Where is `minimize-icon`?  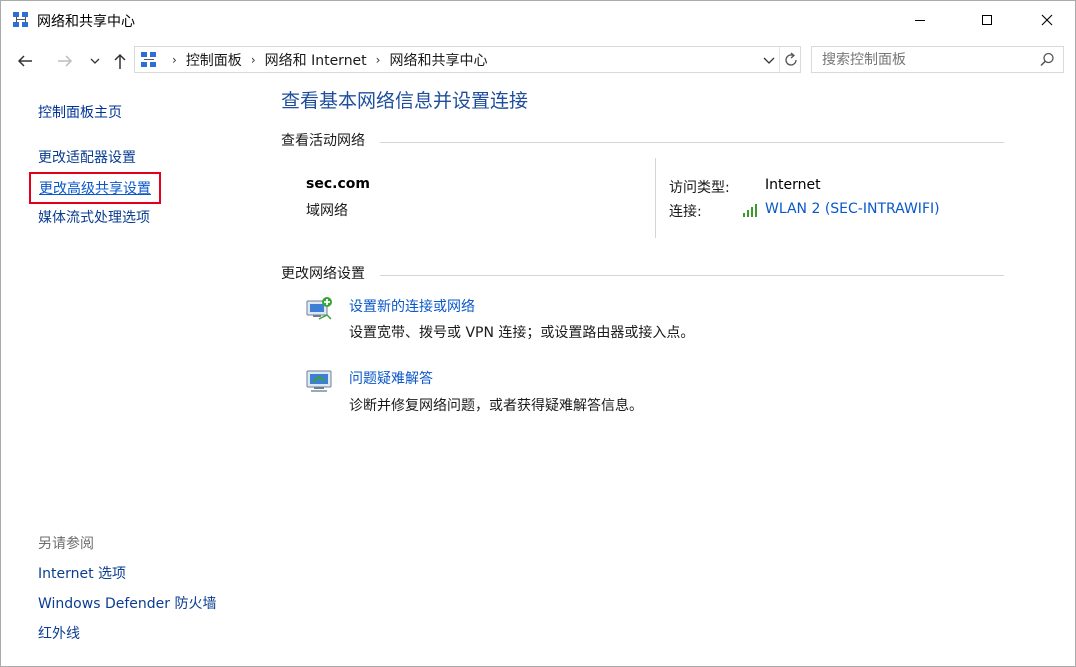
minimize-icon is located at coordinates (920, 20).